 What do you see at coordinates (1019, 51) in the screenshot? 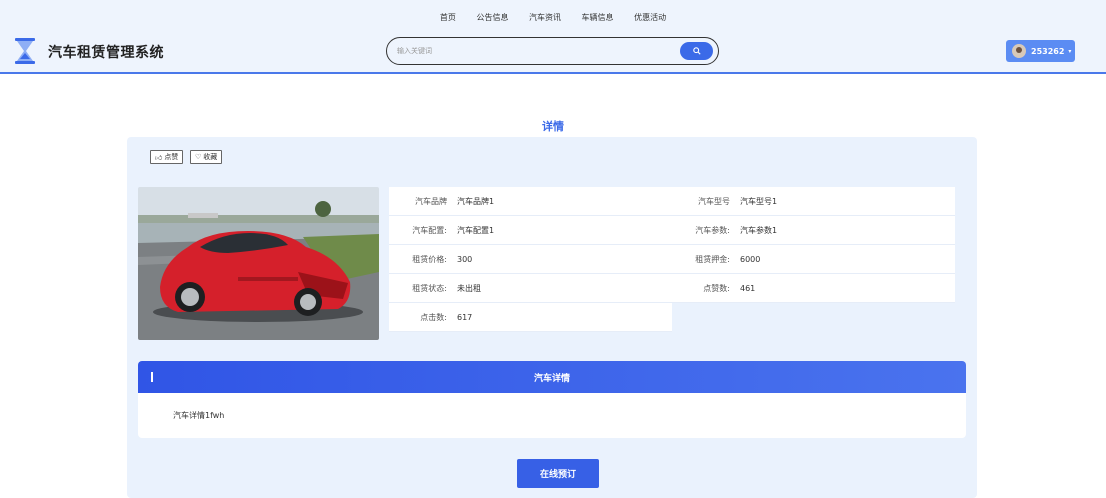
I see `avatar` at bounding box center [1019, 51].